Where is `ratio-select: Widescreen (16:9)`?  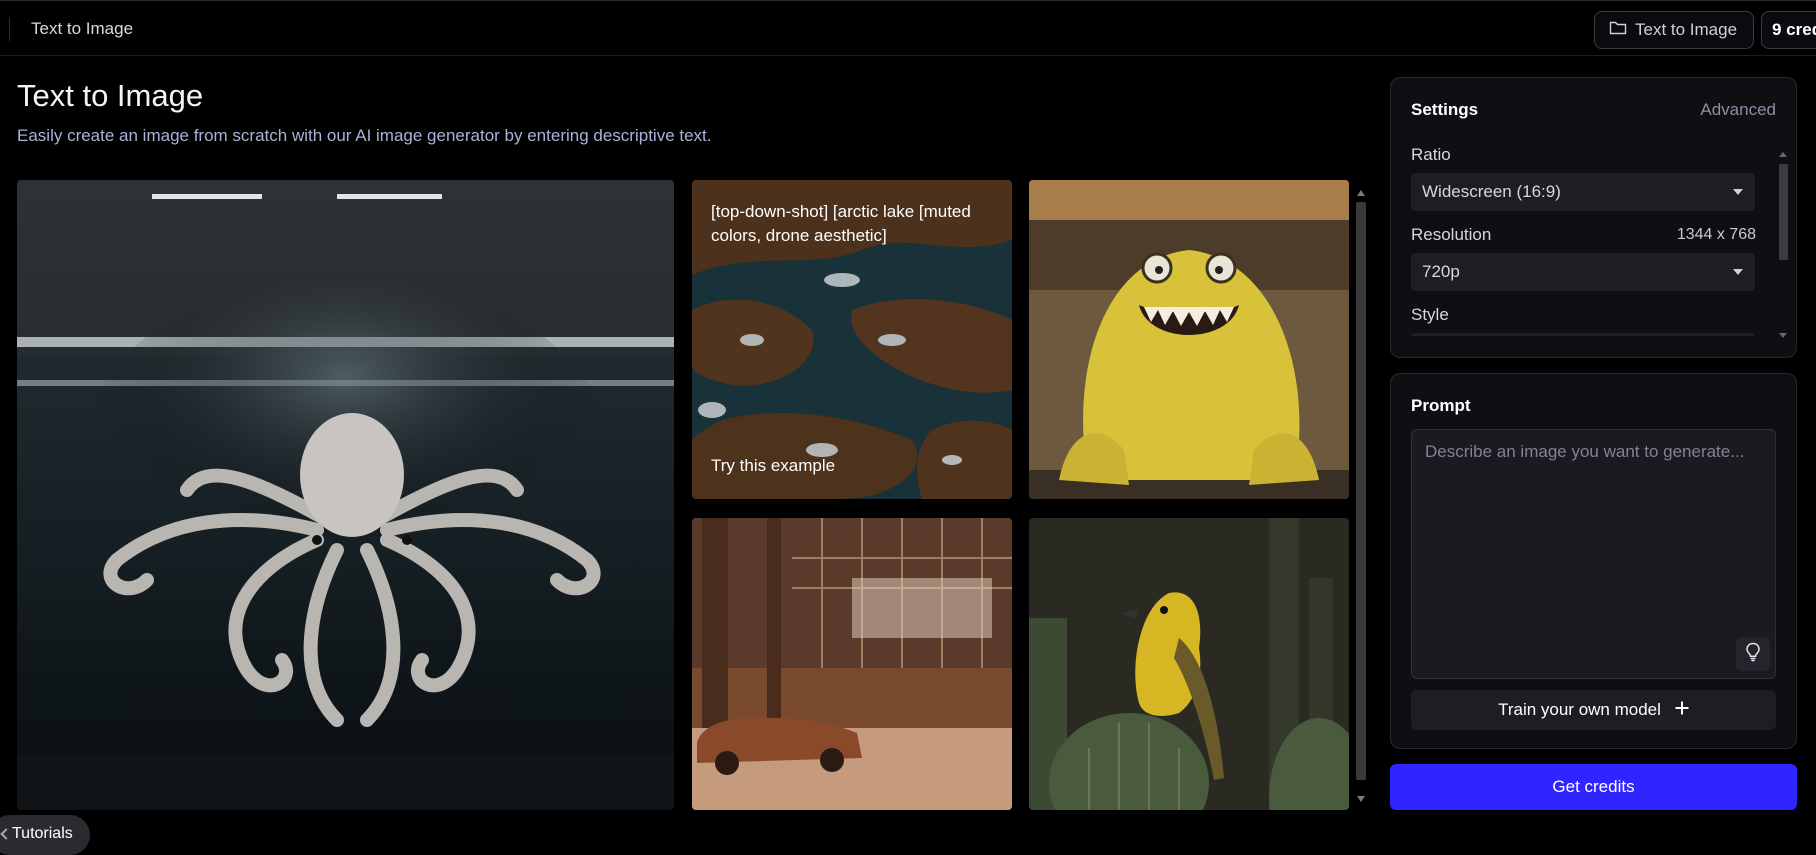 ratio-select: Widescreen (16:9) is located at coordinates (1583, 192).